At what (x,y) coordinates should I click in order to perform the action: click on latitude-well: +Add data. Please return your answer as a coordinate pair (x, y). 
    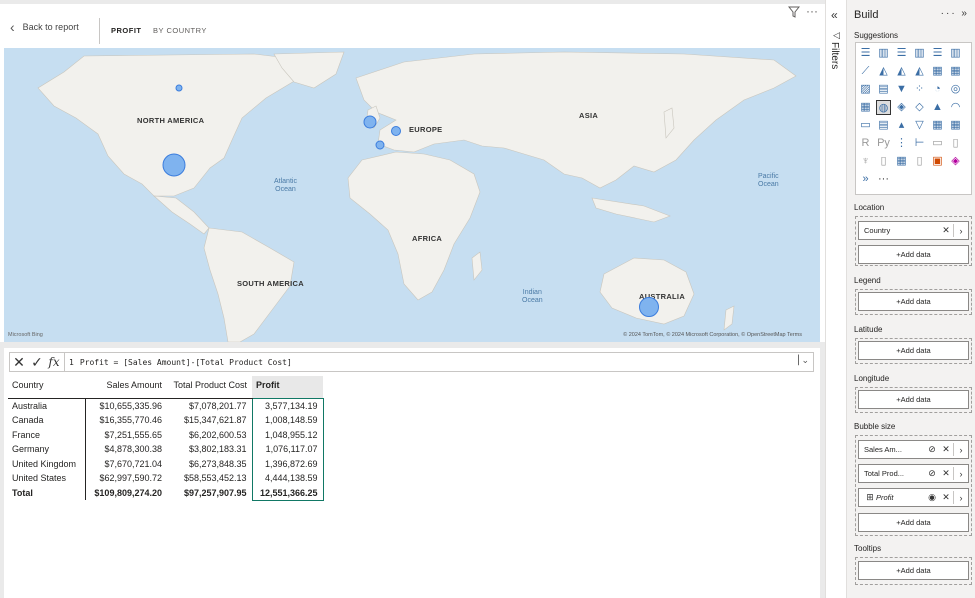
    Looking at the image, I should click on (913, 351).